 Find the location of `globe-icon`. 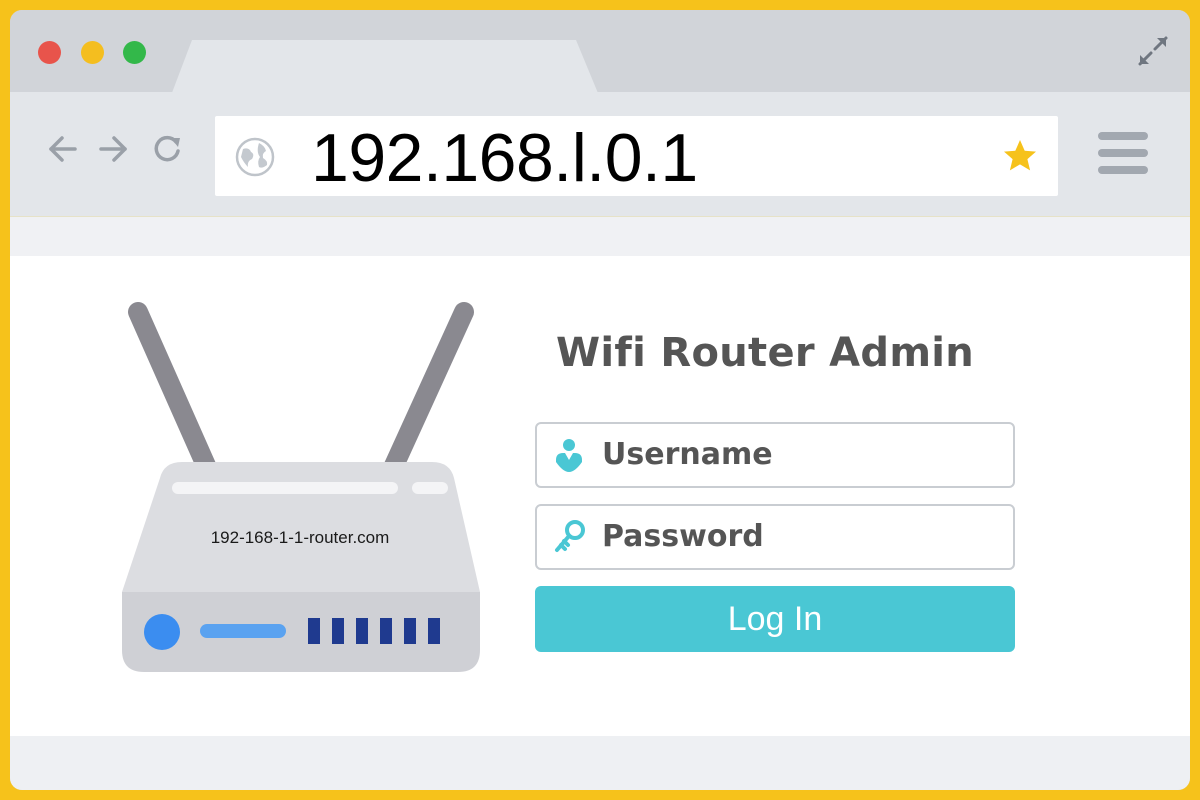

globe-icon is located at coordinates (255, 157).